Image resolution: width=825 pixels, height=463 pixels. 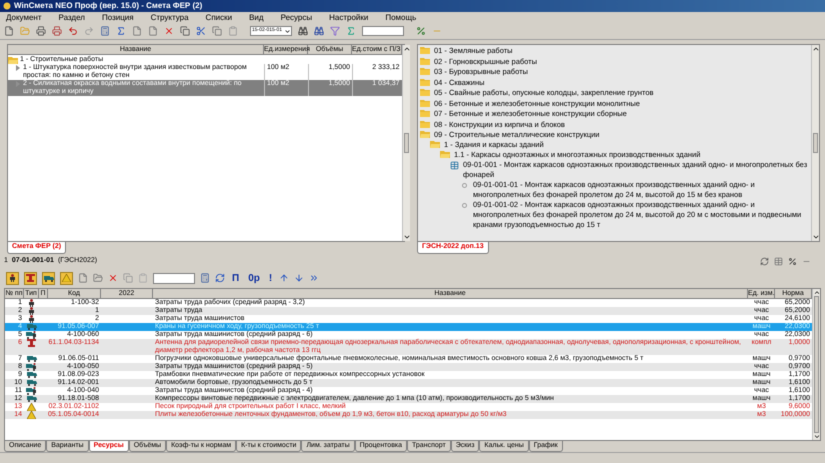 I want to click on menu-item: Позиция, so click(x=118, y=18).